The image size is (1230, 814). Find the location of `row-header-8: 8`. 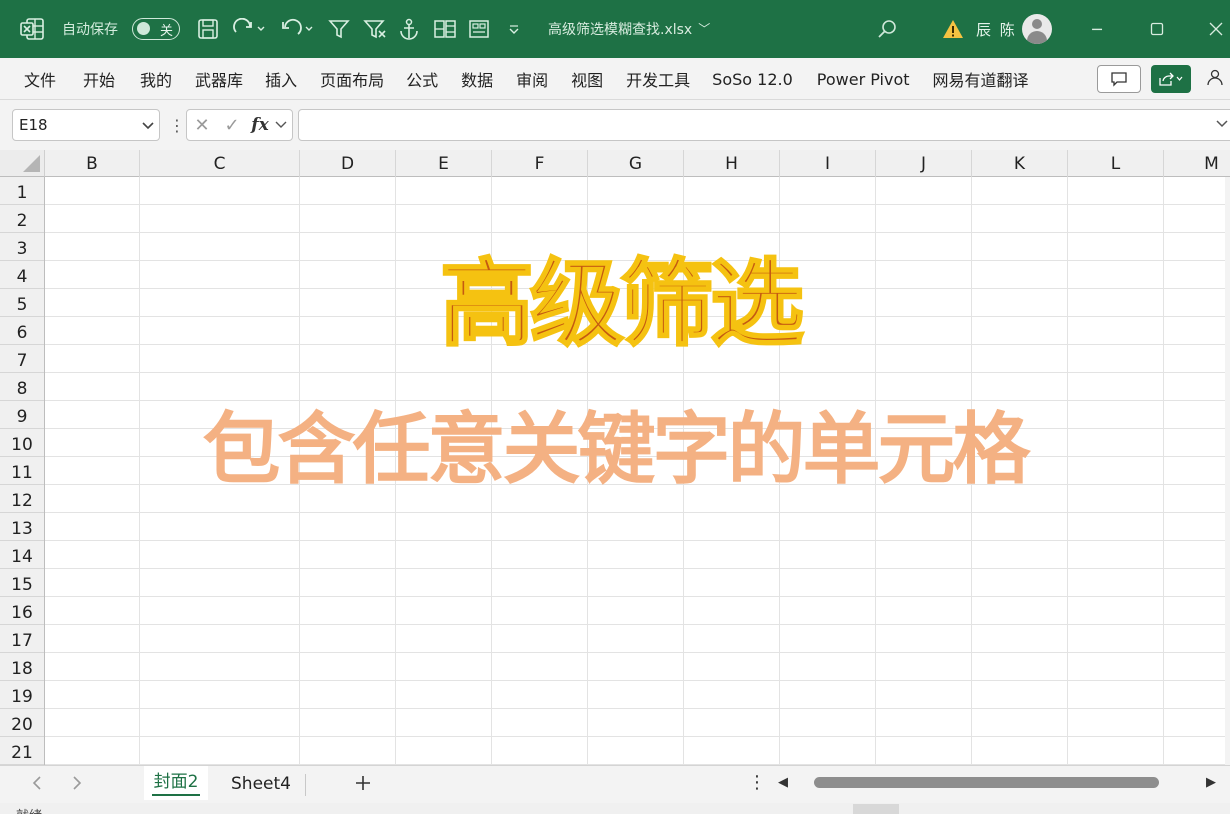

row-header-8: 8 is located at coordinates (22, 387).